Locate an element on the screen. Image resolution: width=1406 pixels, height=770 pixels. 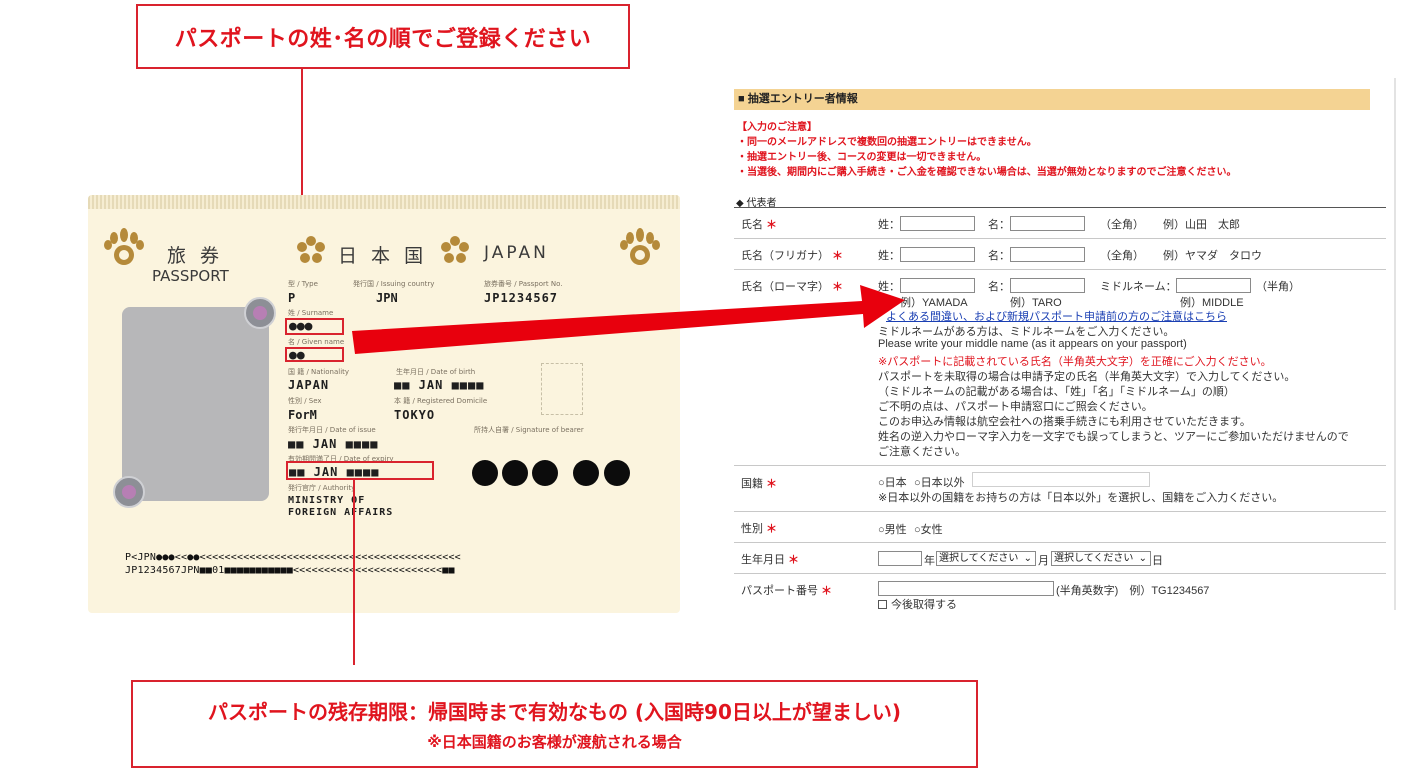
dob-month-select: 選択してください ⌄ is located at coordinates (986, 558).